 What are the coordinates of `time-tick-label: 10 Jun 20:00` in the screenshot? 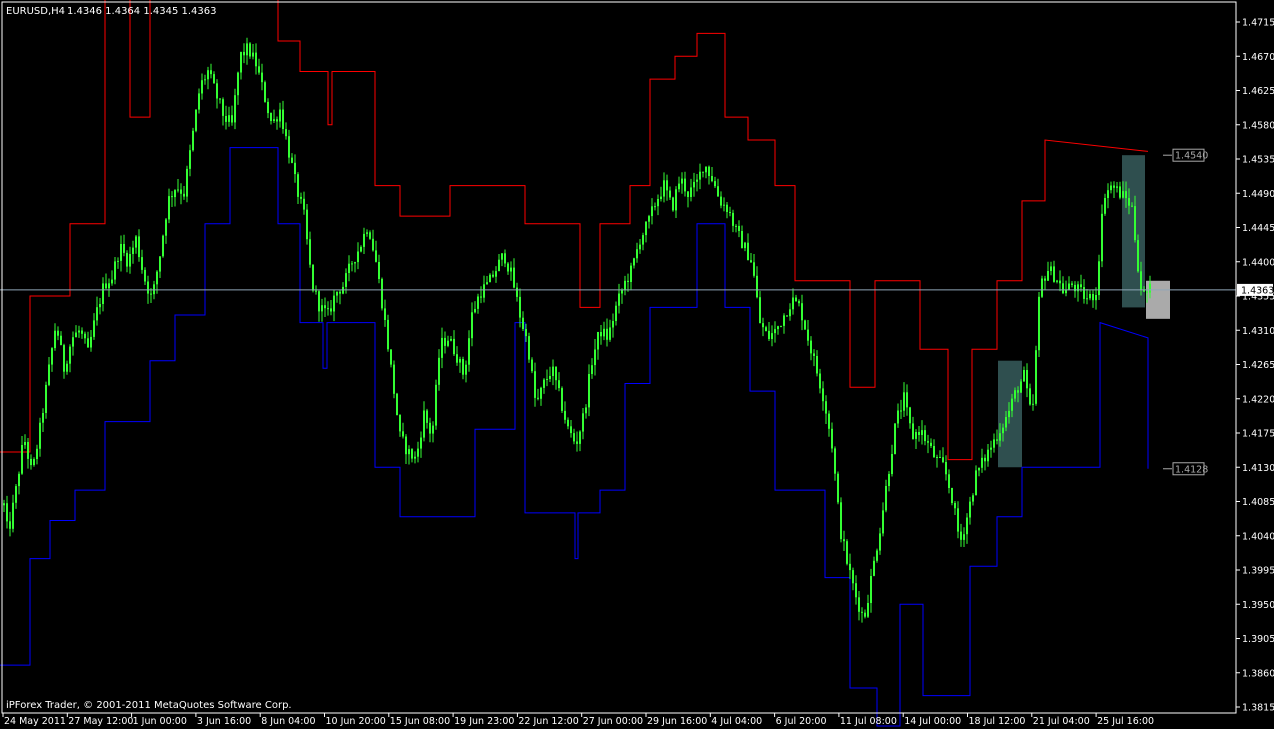 It's located at (356, 721).